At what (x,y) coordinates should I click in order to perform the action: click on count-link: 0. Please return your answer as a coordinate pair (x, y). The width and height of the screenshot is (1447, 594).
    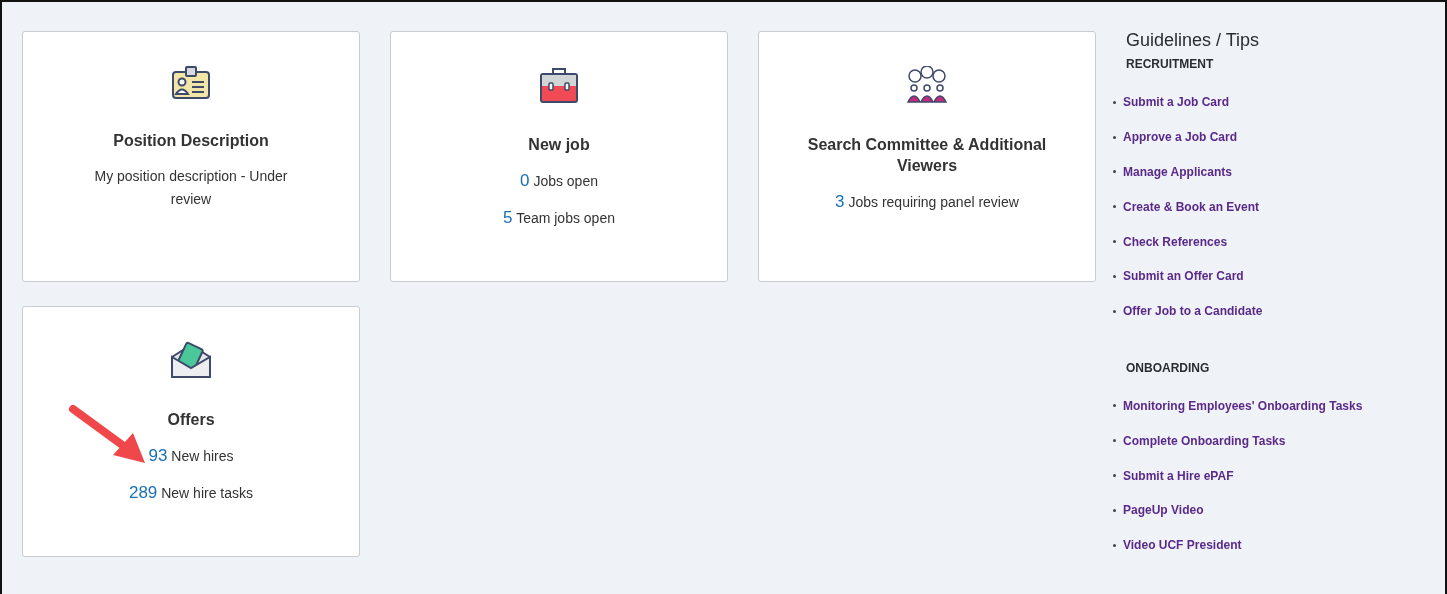
    Looking at the image, I should click on (525, 180).